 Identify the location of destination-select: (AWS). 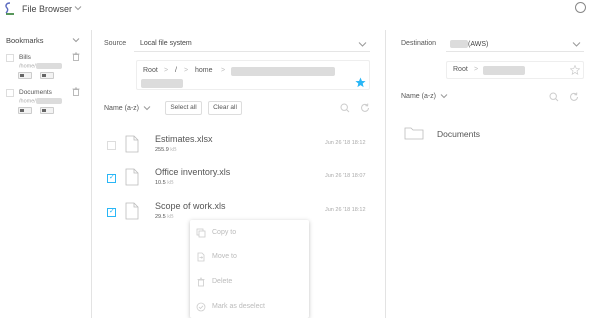
(515, 44).